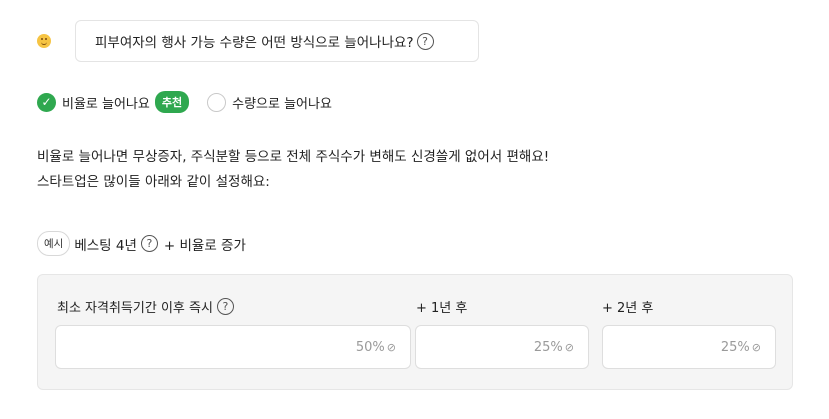  I want to click on smiley-emoji-icon, so click(44, 41).